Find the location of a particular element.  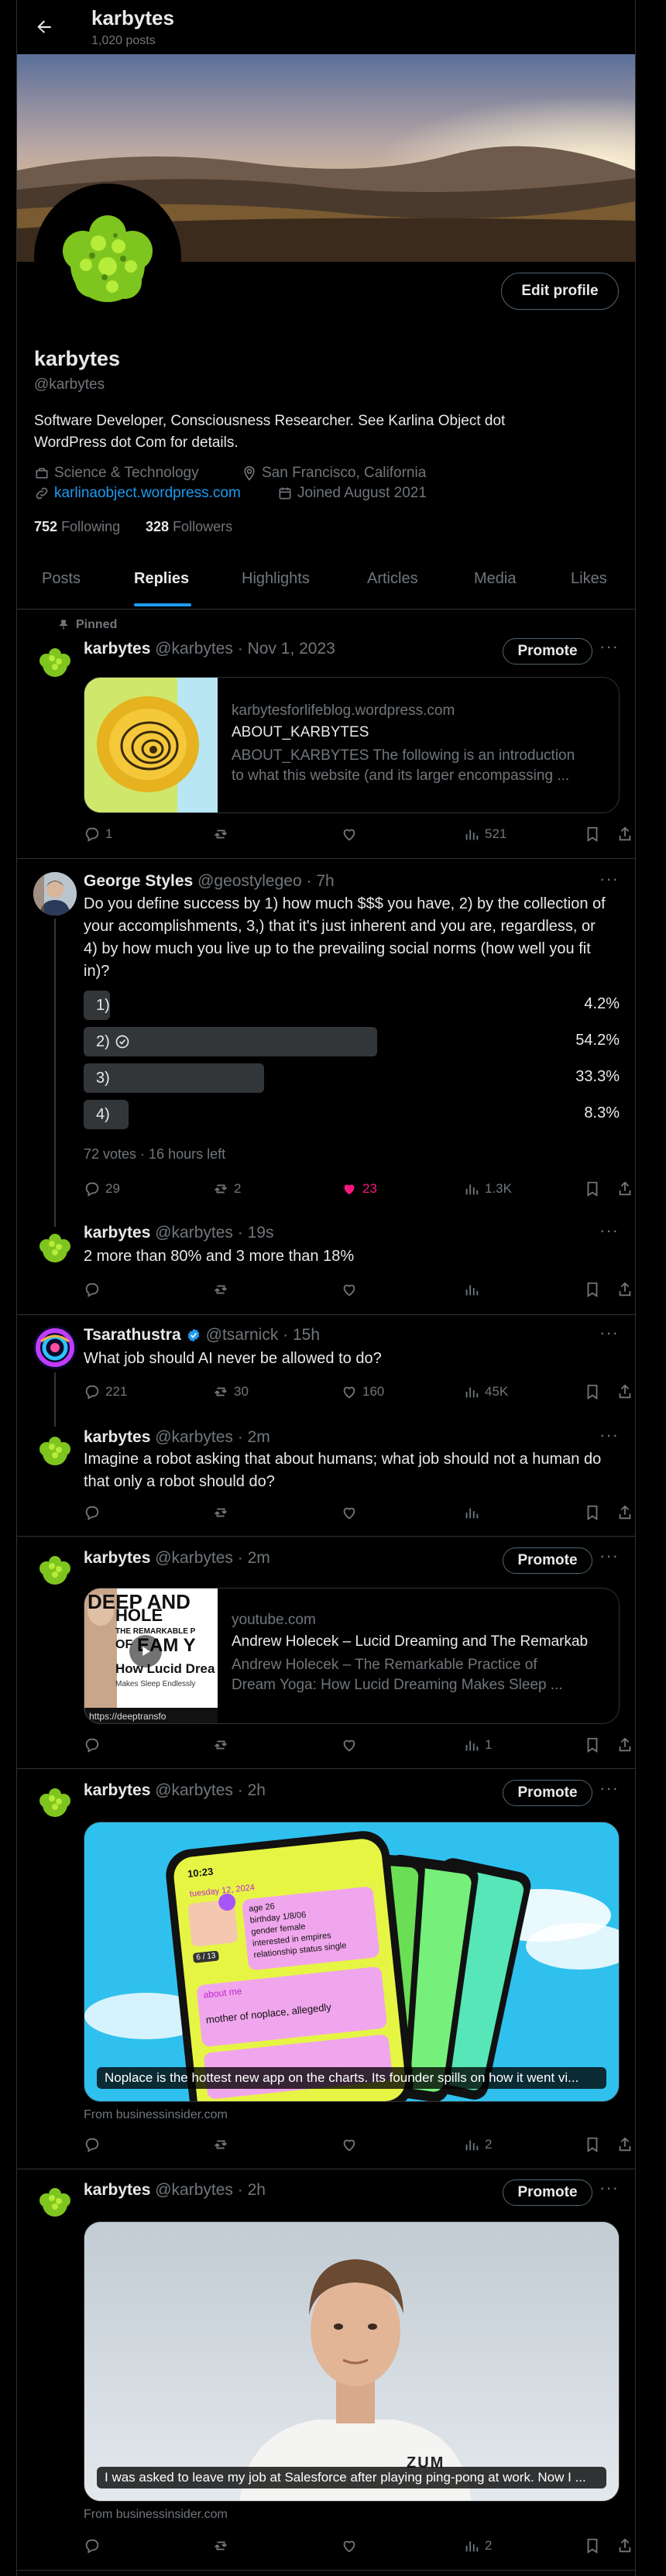

like-button: 23 is located at coordinates (359, 1188).